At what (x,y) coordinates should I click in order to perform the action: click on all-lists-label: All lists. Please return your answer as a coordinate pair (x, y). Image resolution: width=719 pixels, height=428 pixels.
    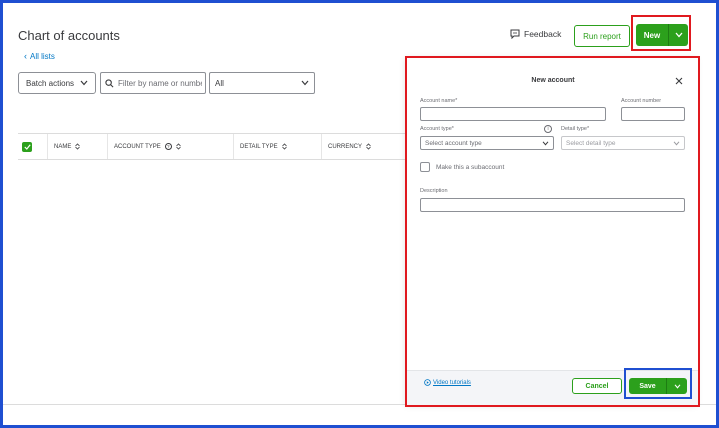
    Looking at the image, I should click on (42, 56).